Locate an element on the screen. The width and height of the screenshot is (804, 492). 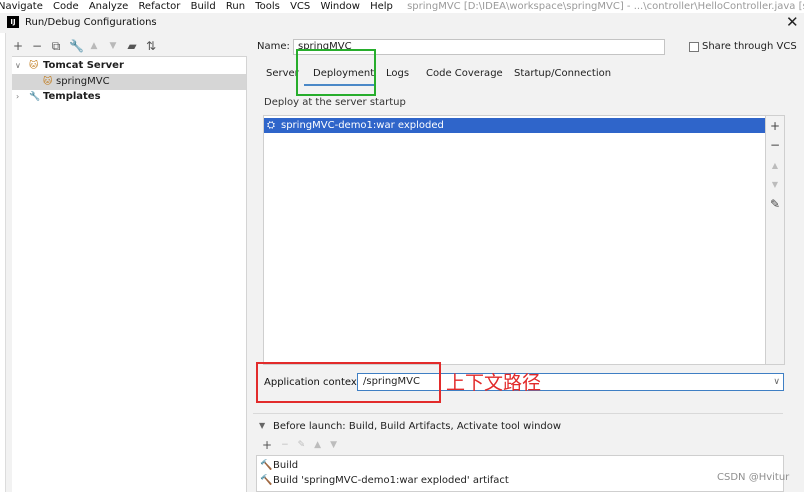
deploy-section-label: Deploy at the server startup is located at coordinates (335, 102).